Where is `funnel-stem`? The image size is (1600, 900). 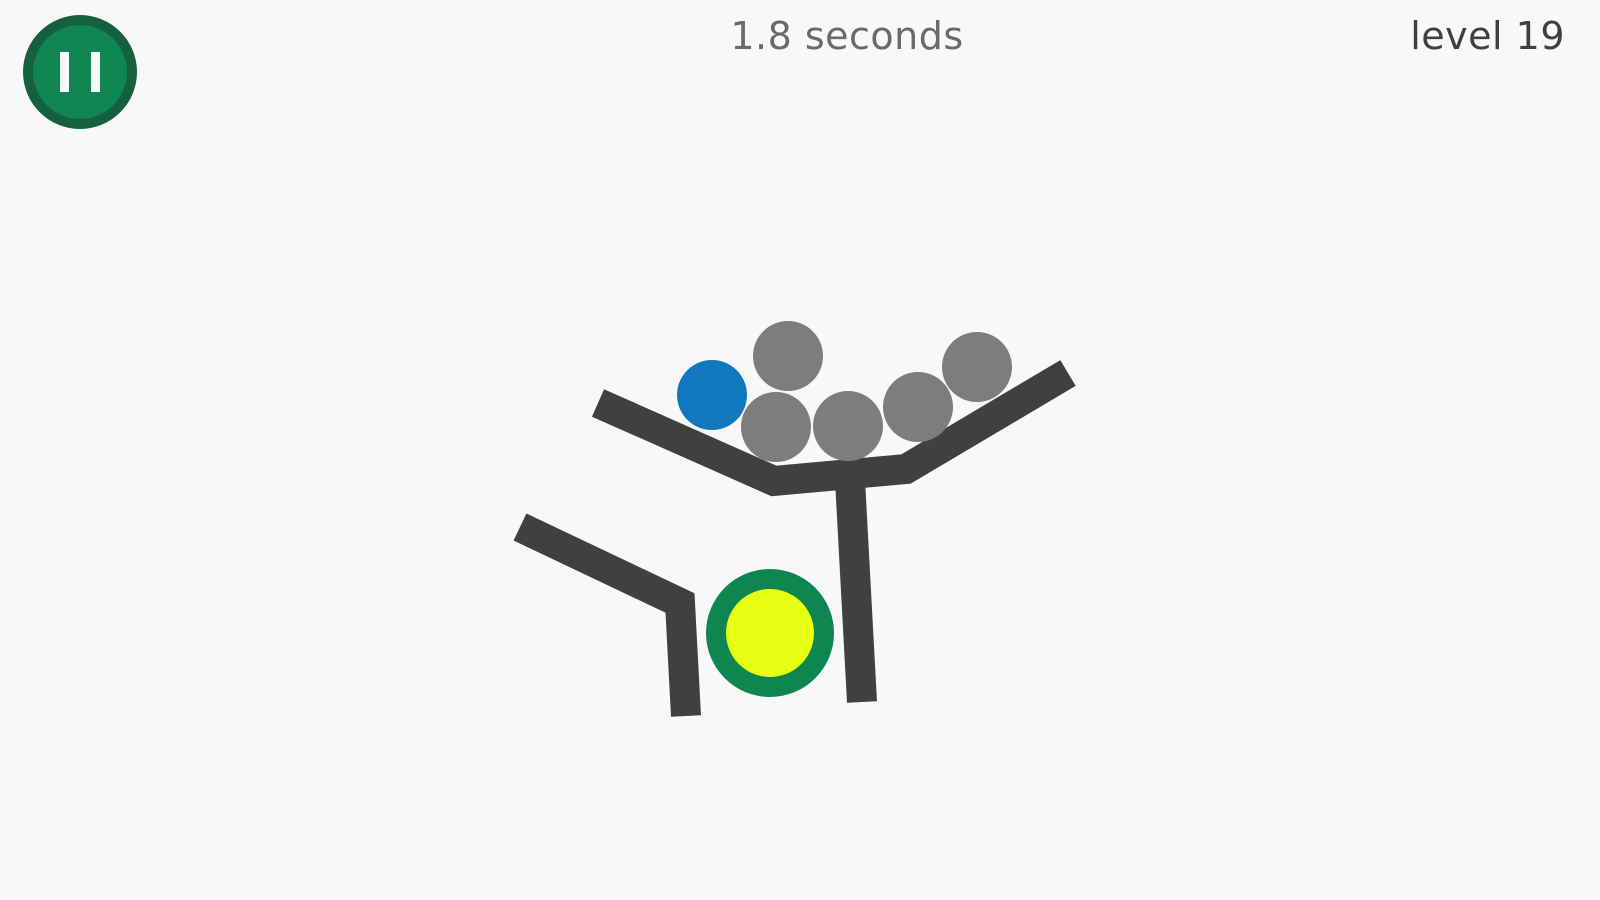
funnel-stem is located at coordinates (856, 591).